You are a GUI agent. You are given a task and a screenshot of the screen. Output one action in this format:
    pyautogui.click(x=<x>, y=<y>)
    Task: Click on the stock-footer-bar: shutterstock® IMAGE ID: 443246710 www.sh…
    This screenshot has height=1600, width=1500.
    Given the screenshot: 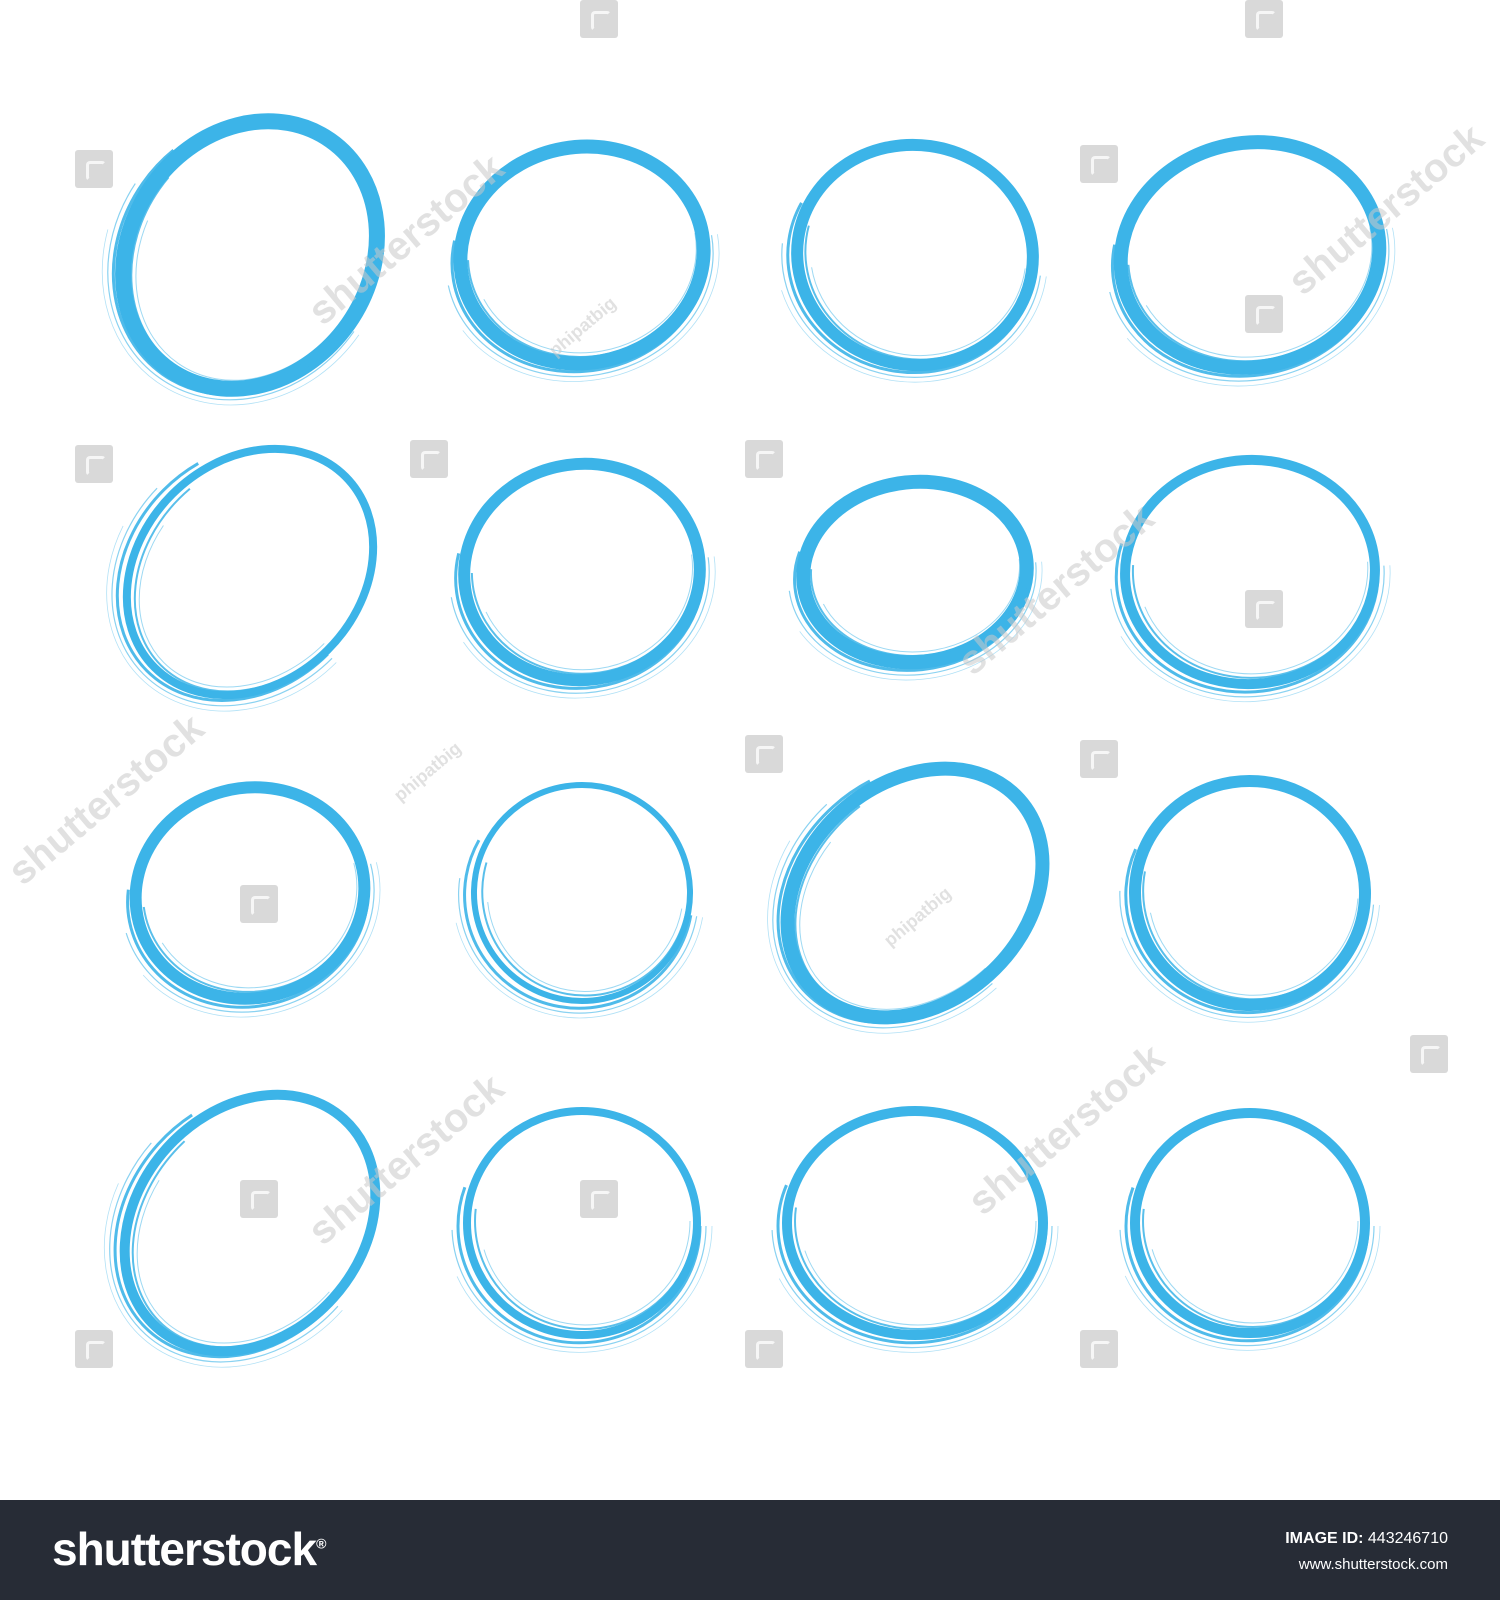 What is the action you would take?
    pyautogui.click(x=750, y=1550)
    